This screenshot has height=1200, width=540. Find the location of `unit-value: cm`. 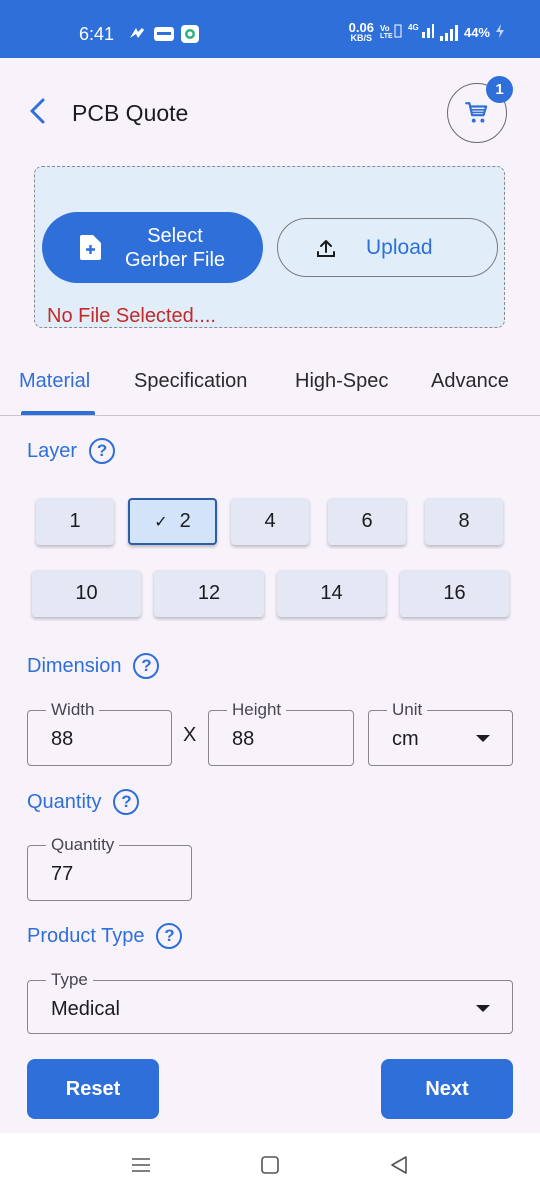

unit-value: cm is located at coordinates (405, 739).